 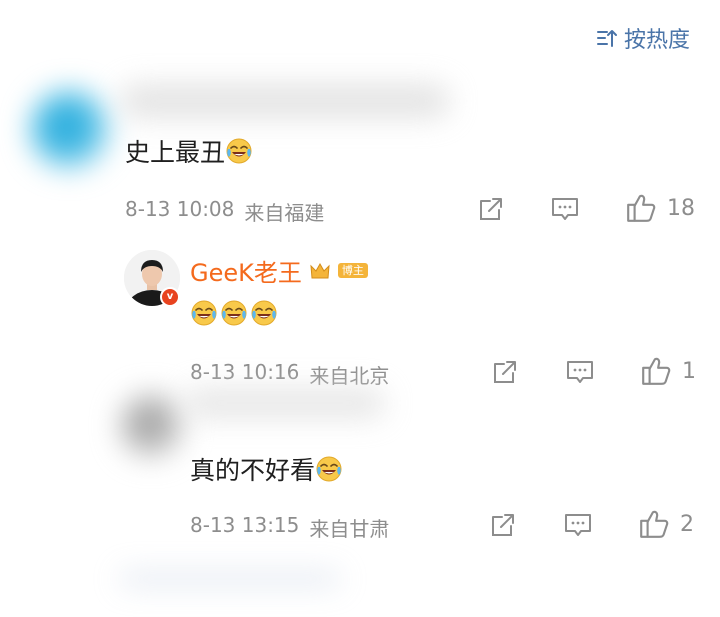 What do you see at coordinates (245, 525) in the screenshot?
I see `comment-time: 8-13 13:15` at bounding box center [245, 525].